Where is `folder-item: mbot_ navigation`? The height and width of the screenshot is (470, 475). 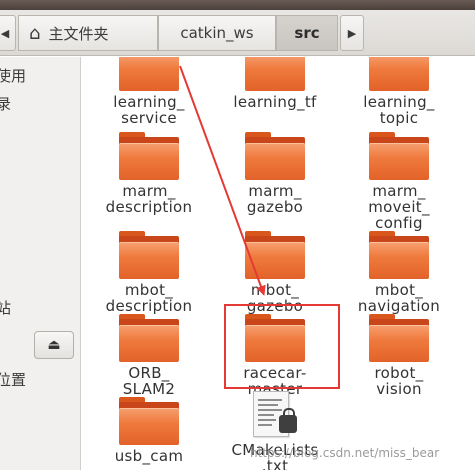
folder-item: mbot_ navigation is located at coordinates (399, 272).